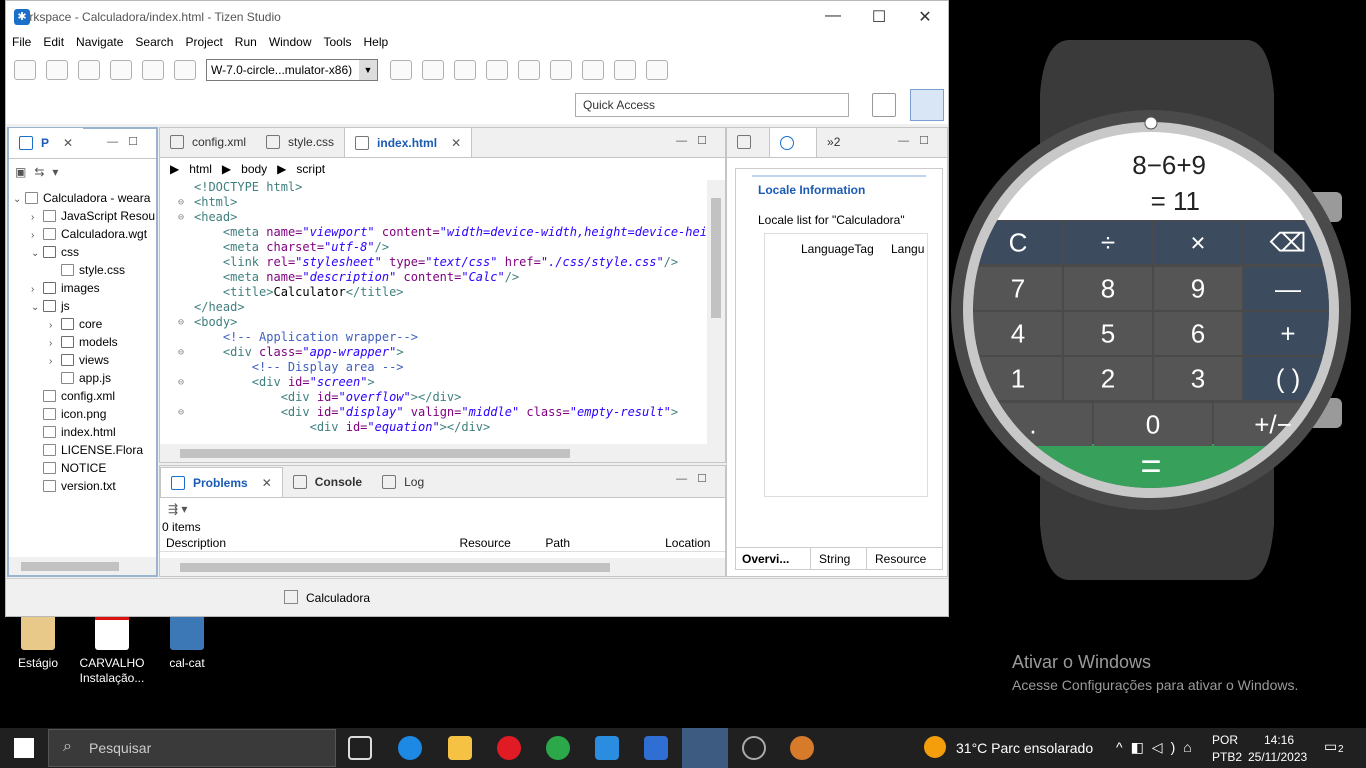 This screenshot has height=768, width=1366. What do you see at coordinates (57, 70) in the screenshot?
I see `save-all-icon` at bounding box center [57, 70].